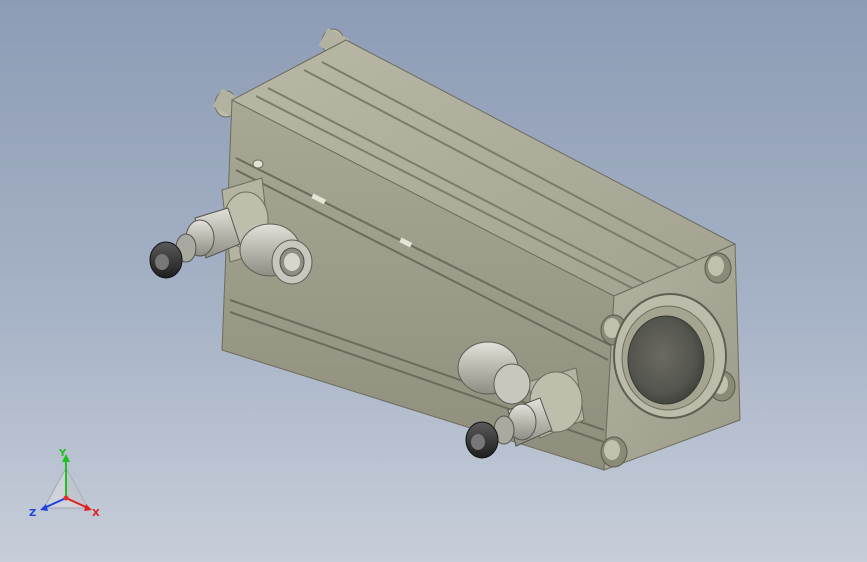 This screenshot has height=562, width=867. Describe the element at coordinates (62, 453) in the screenshot. I see `y-axis-label: Y` at that location.